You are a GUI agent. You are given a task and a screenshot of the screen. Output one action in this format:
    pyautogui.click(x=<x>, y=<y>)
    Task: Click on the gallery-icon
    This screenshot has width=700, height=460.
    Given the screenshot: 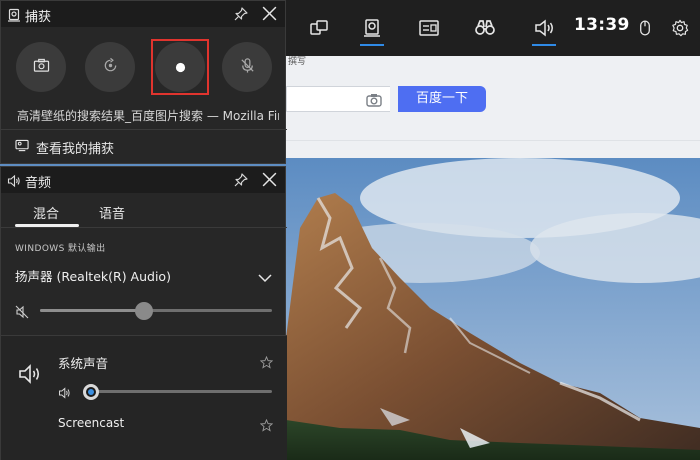 What is the action you would take?
    pyautogui.click(x=22, y=147)
    